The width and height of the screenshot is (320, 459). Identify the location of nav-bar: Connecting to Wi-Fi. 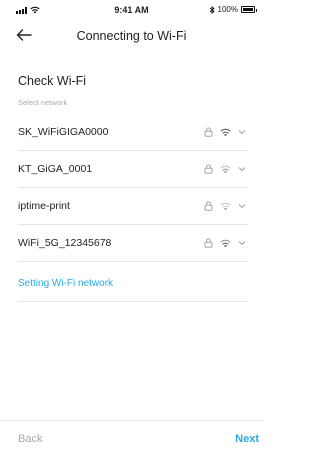
(131, 35).